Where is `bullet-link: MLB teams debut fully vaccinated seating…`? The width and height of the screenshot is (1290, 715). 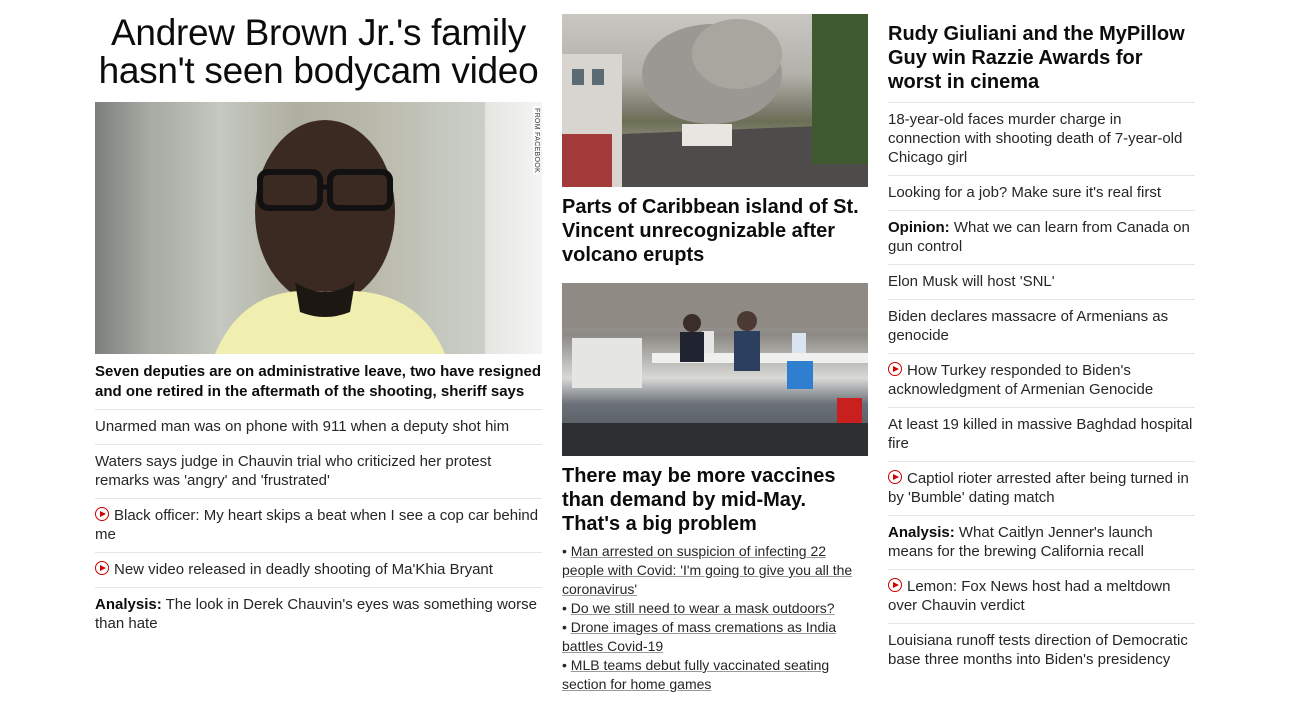 bullet-link: MLB teams debut fully vaccinated seating… is located at coordinates (695, 674).